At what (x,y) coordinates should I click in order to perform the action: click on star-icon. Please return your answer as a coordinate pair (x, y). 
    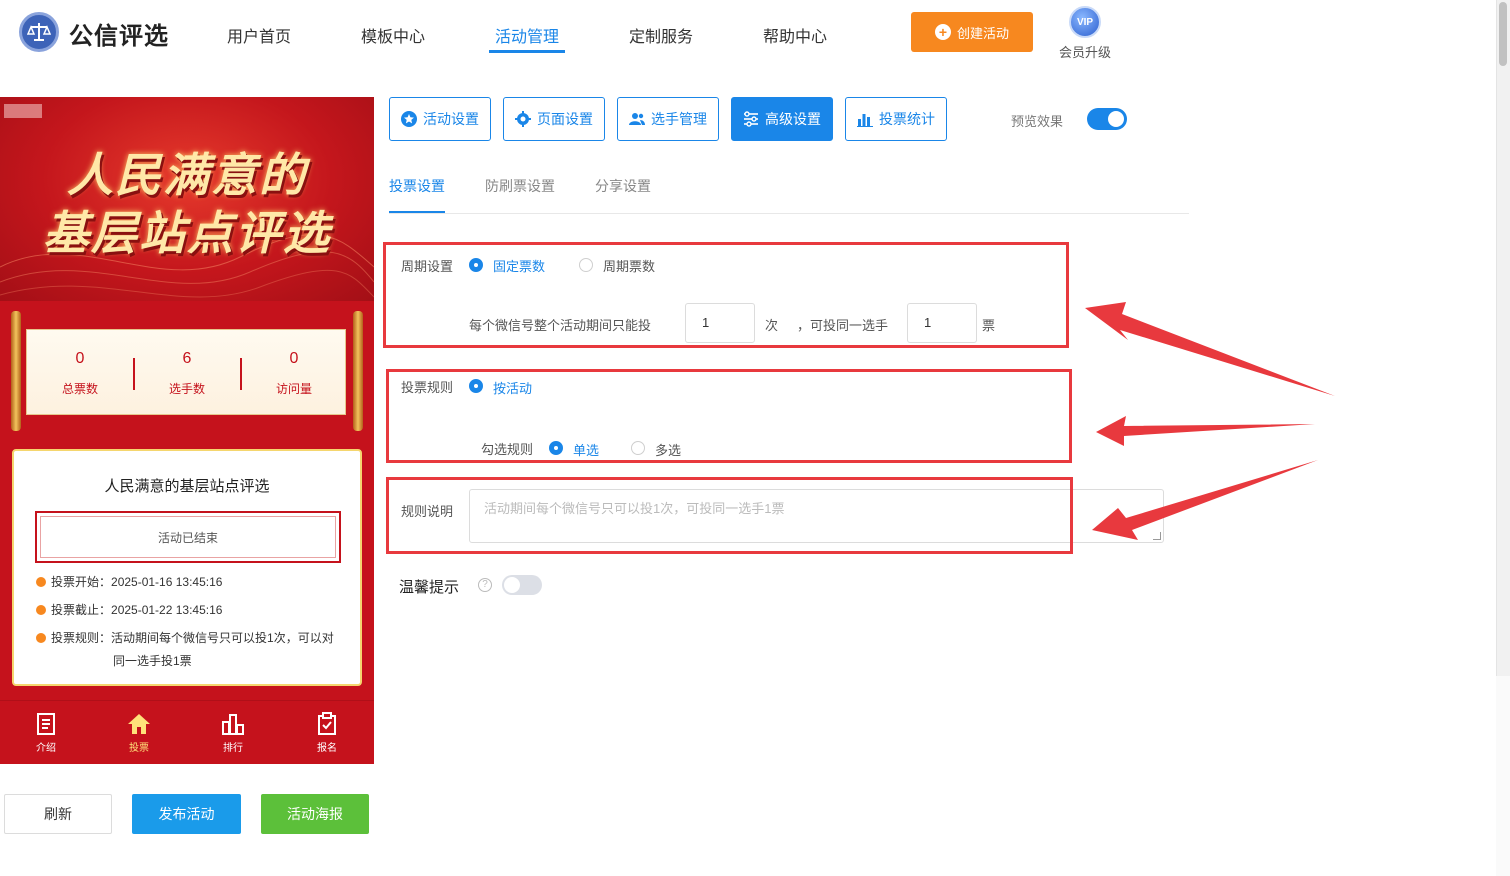
    Looking at the image, I should click on (409, 119).